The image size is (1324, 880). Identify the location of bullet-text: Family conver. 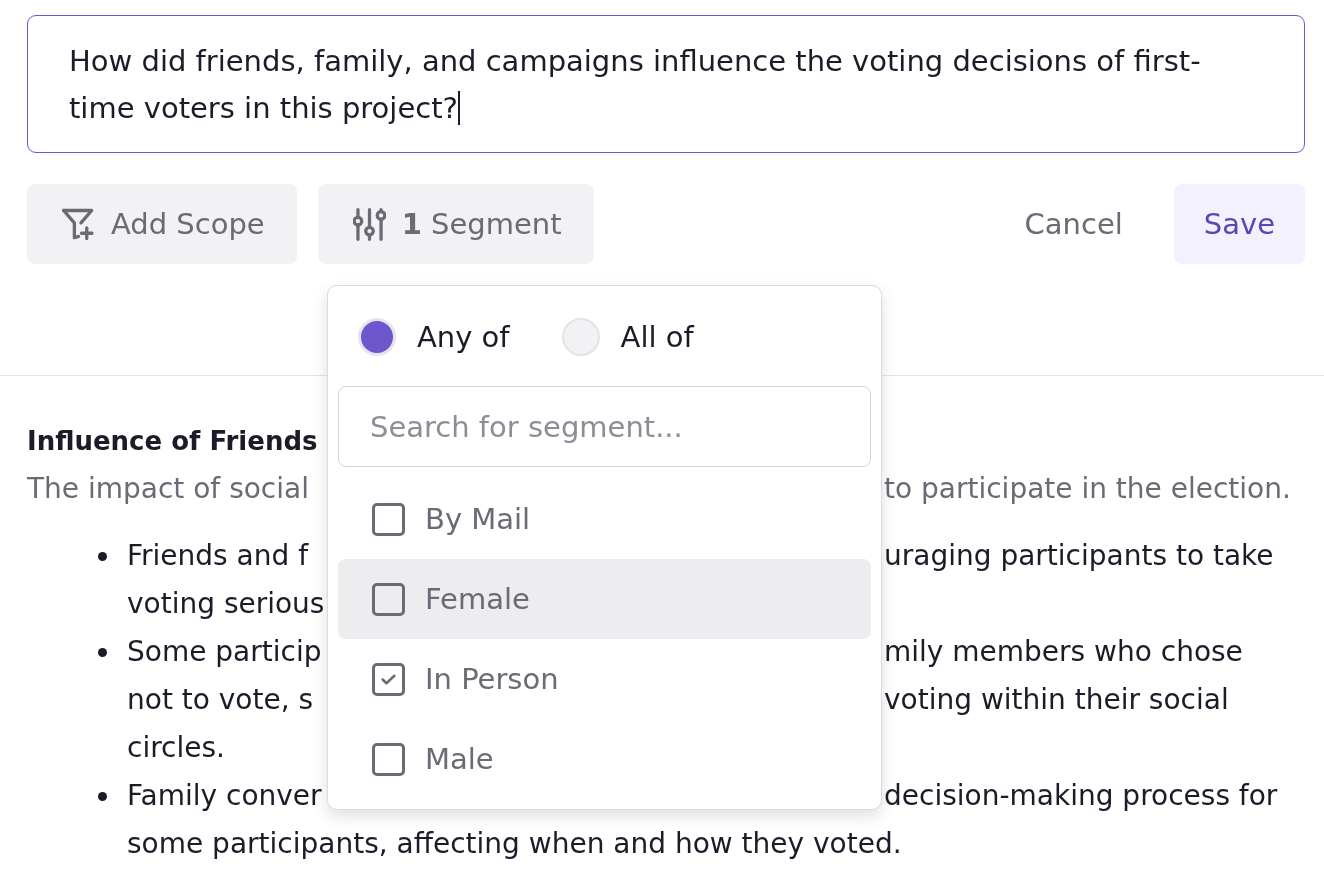
(224, 796).